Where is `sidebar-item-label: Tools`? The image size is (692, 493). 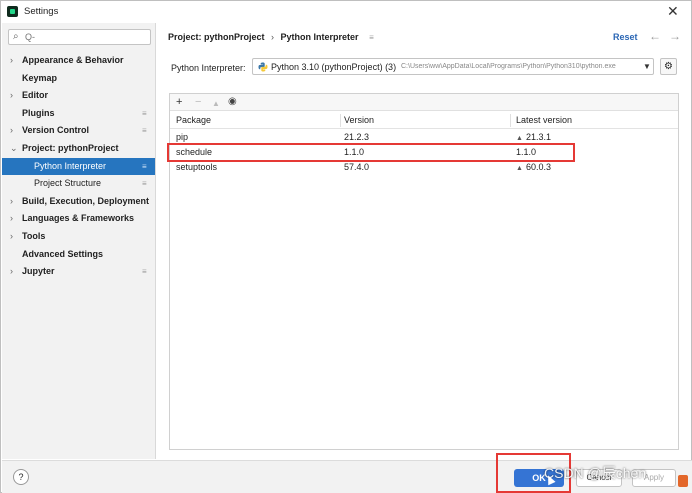
sidebar-item-label: Tools is located at coordinates (34, 236).